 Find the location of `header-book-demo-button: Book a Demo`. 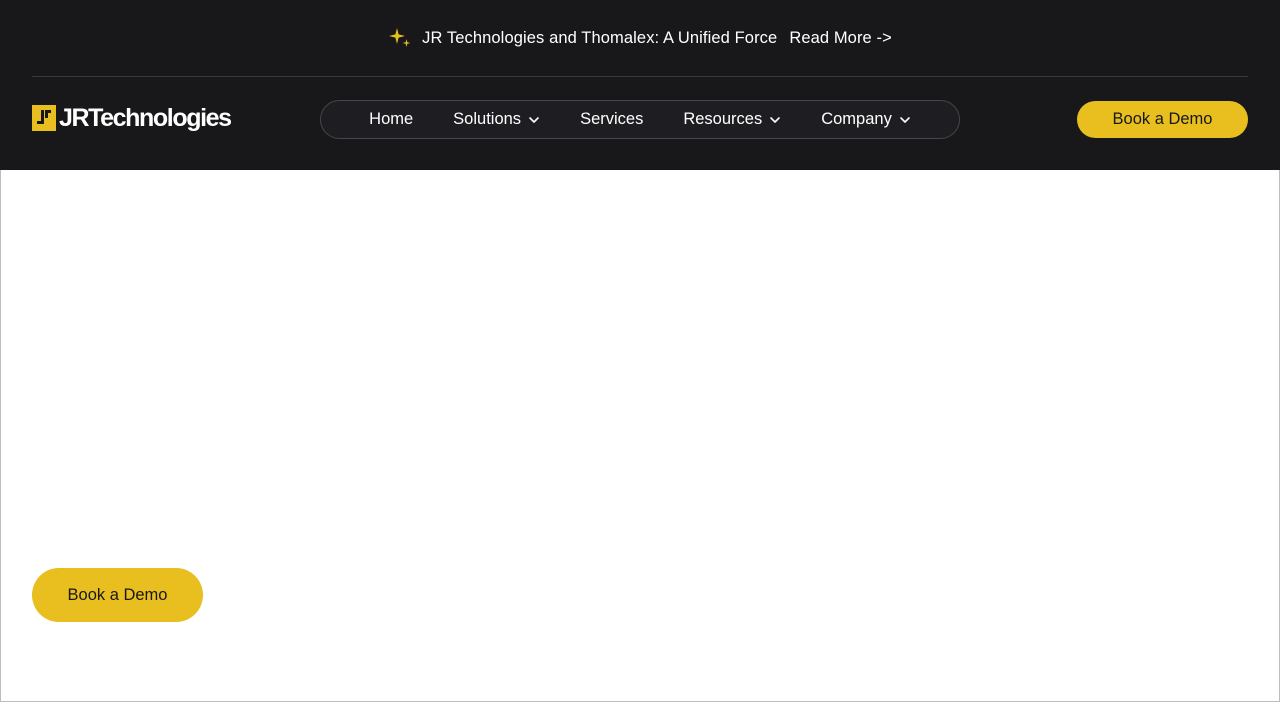

header-book-demo-button: Book a Demo is located at coordinates (1162, 119).